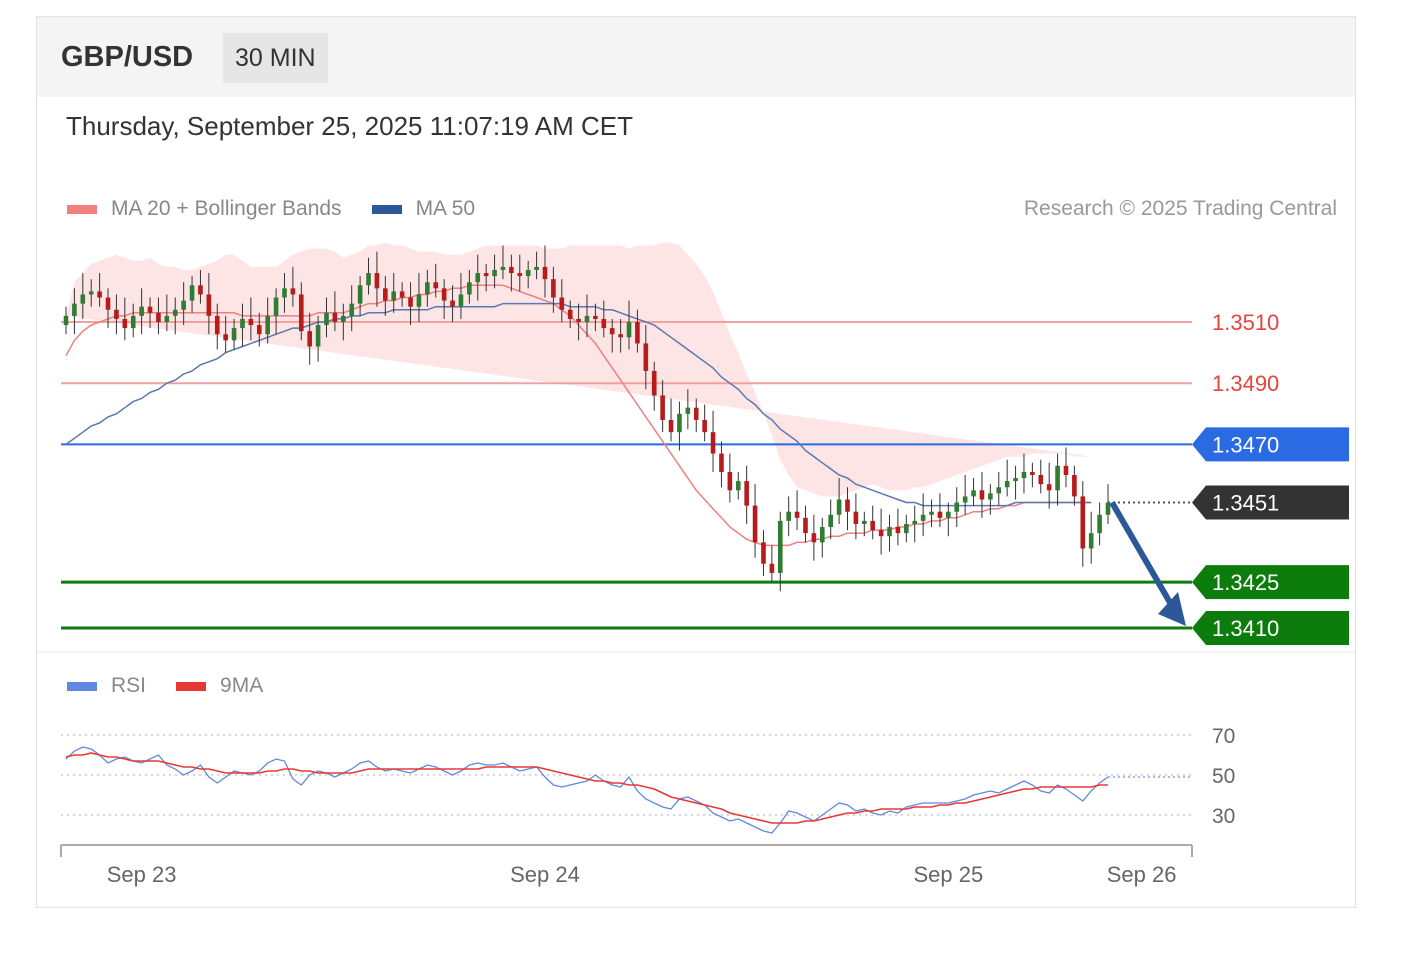 The width and height of the screenshot is (1404, 954). I want to click on time-axis-label: Sep 26, so click(1142, 874).